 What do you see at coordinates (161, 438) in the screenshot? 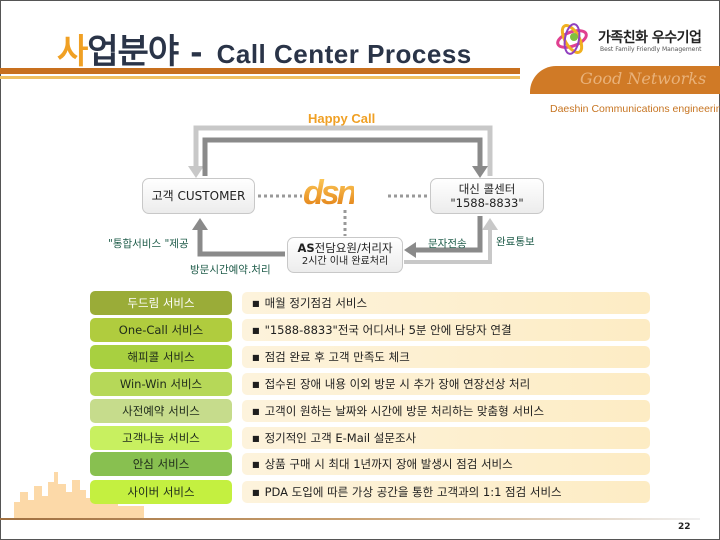
I see `service-name: 고객나눔 서비스` at bounding box center [161, 438].